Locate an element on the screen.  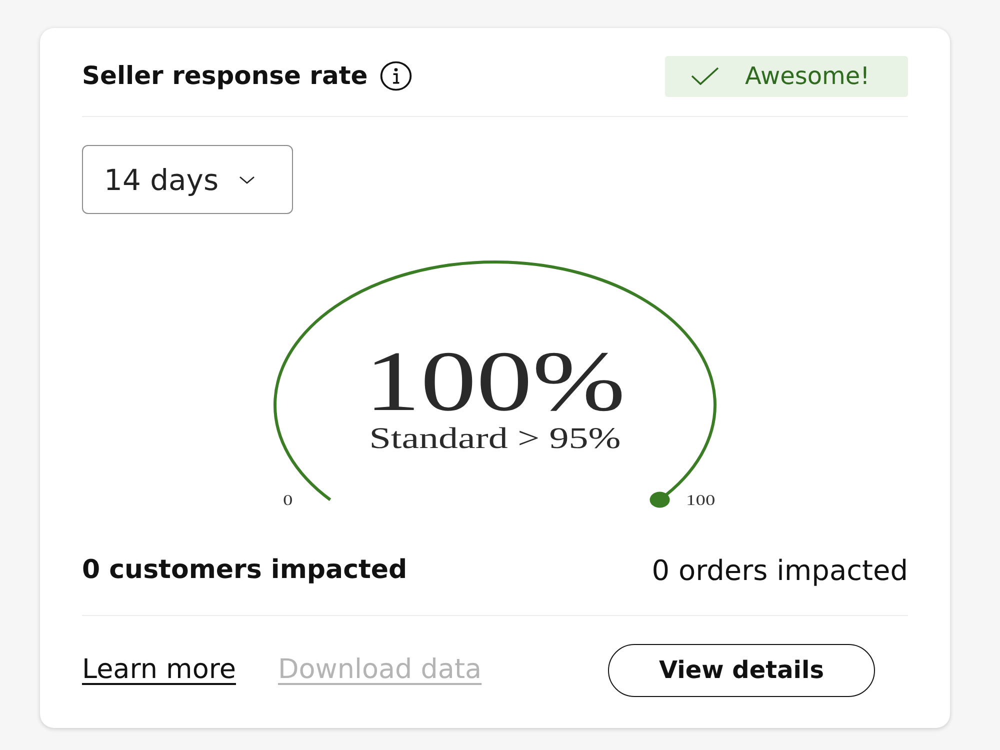
gauge-standard: Standard > 95% is located at coordinates (495, 438).